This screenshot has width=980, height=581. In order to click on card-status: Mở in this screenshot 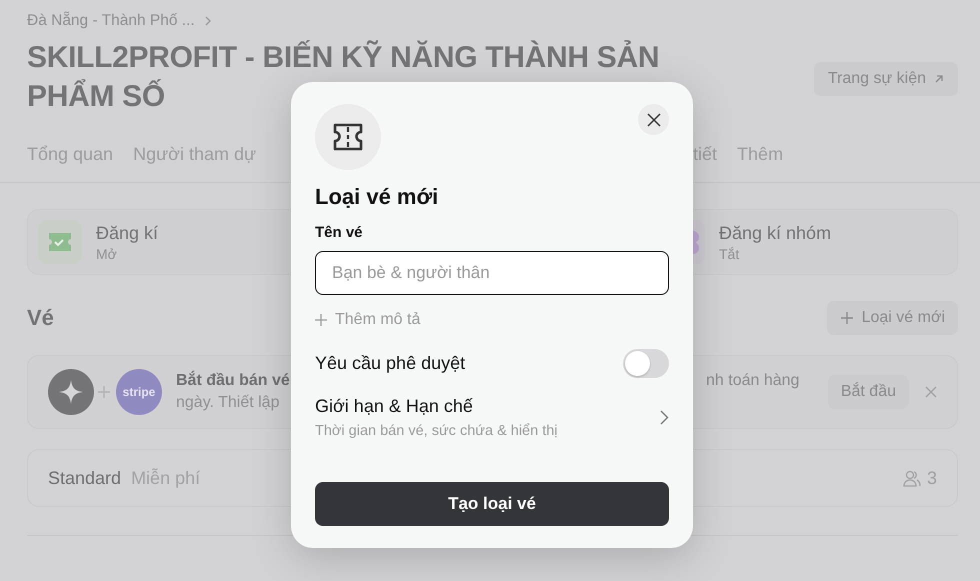, I will do `click(107, 254)`.